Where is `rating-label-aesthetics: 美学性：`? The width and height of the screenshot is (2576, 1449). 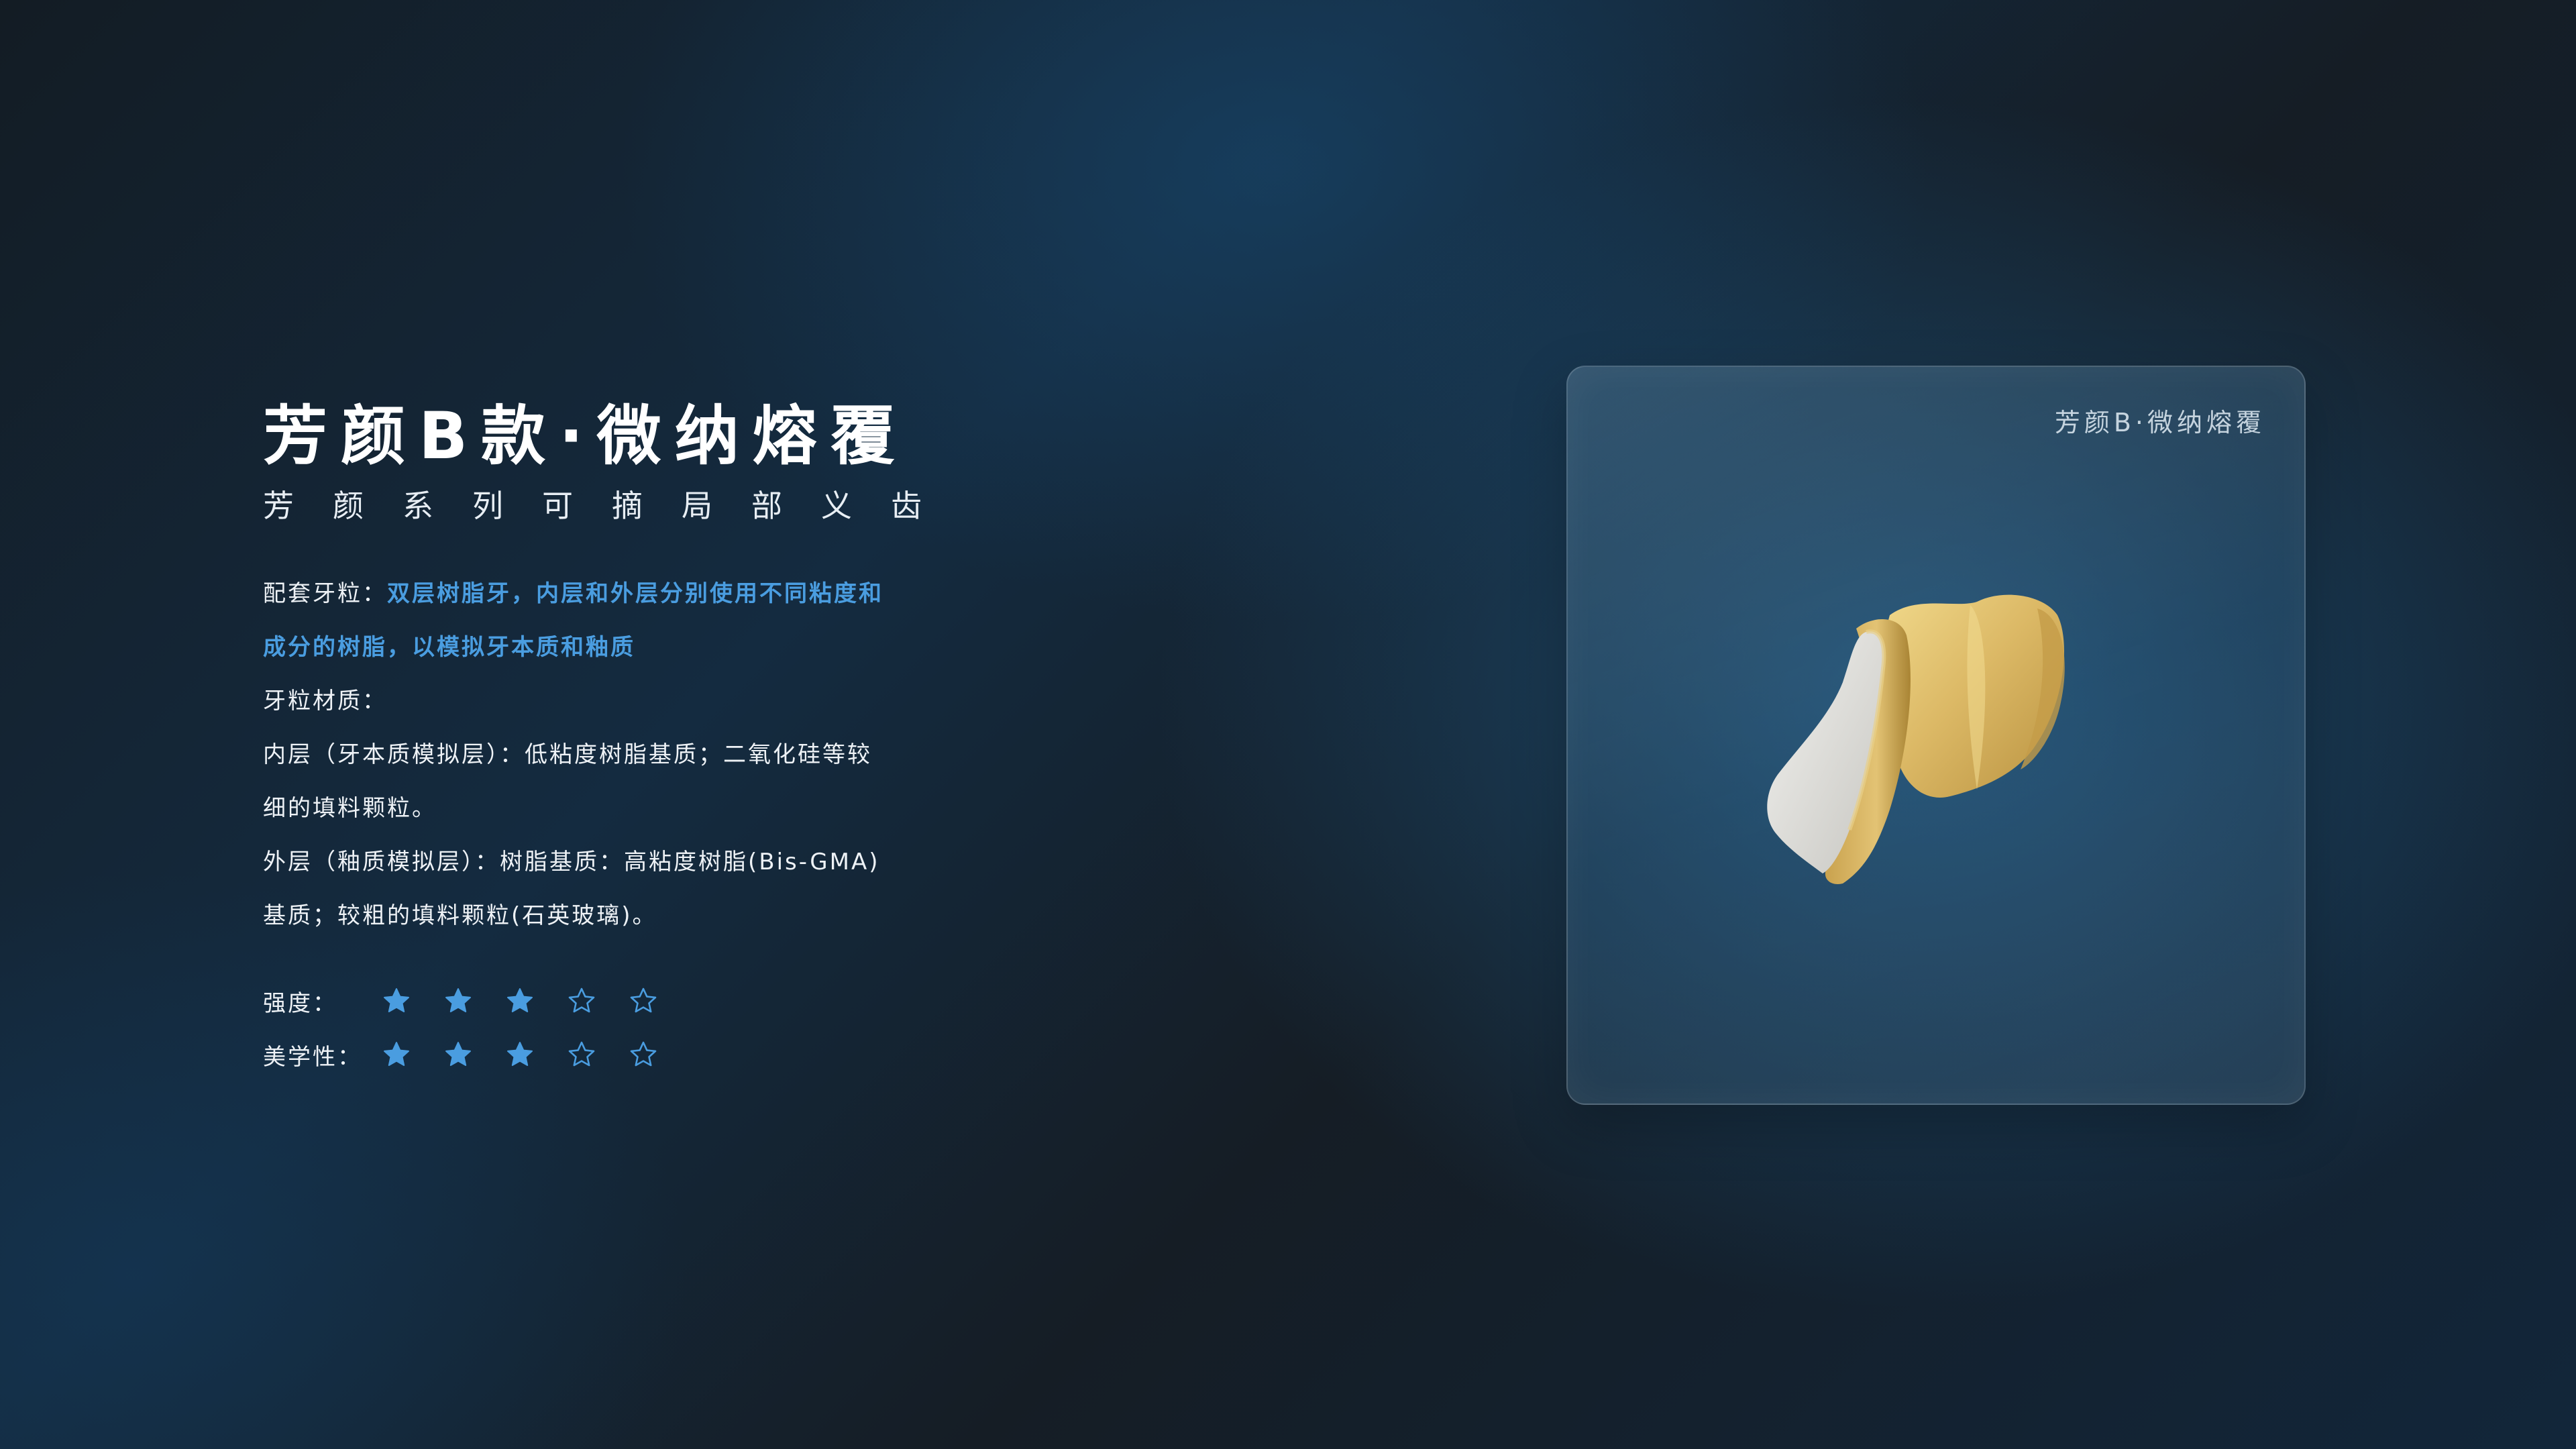 rating-label-aesthetics: 美学性： is located at coordinates (312, 1057).